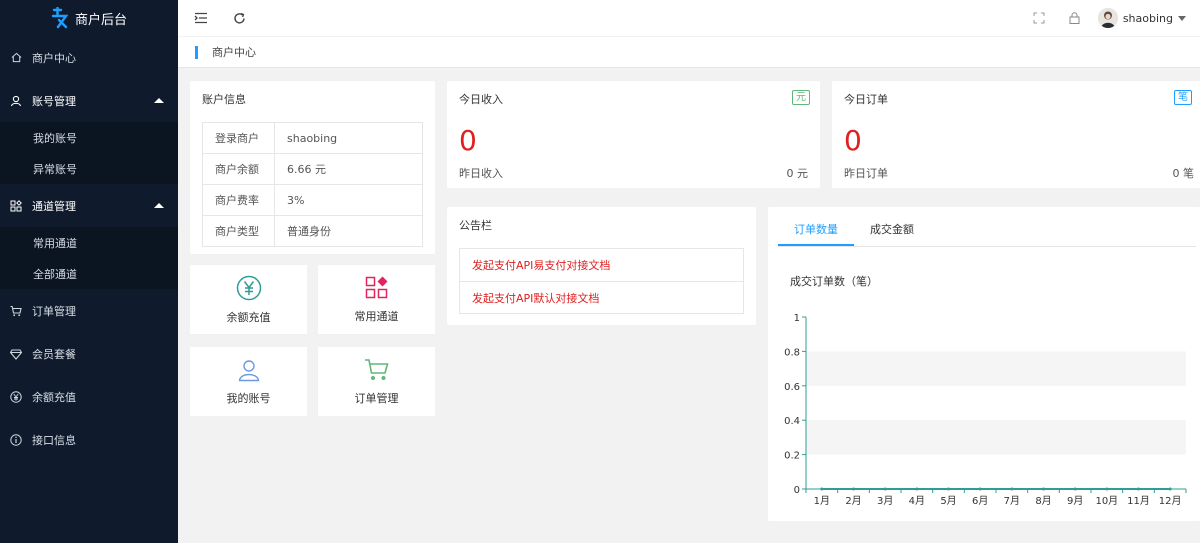 This screenshot has height=543, width=1200. What do you see at coordinates (1182, 18) in the screenshot?
I see `chevron-down-icon` at bounding box center [1182, 18].